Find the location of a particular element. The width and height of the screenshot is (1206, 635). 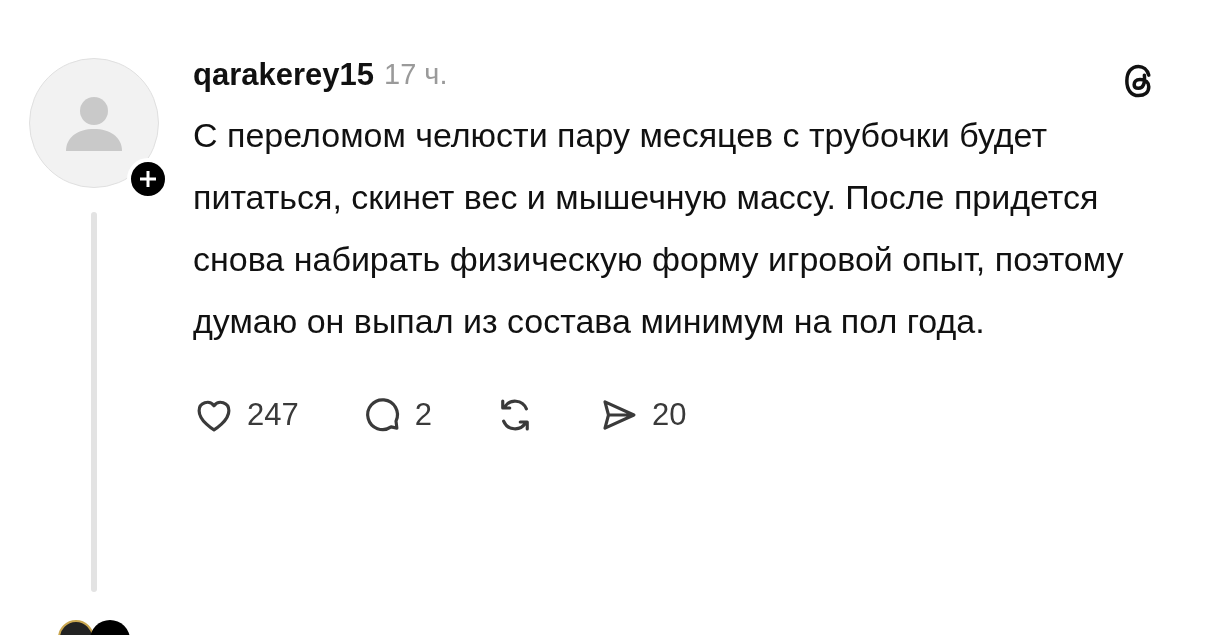

reply-button: 2 is located at coordinates (396, 415).